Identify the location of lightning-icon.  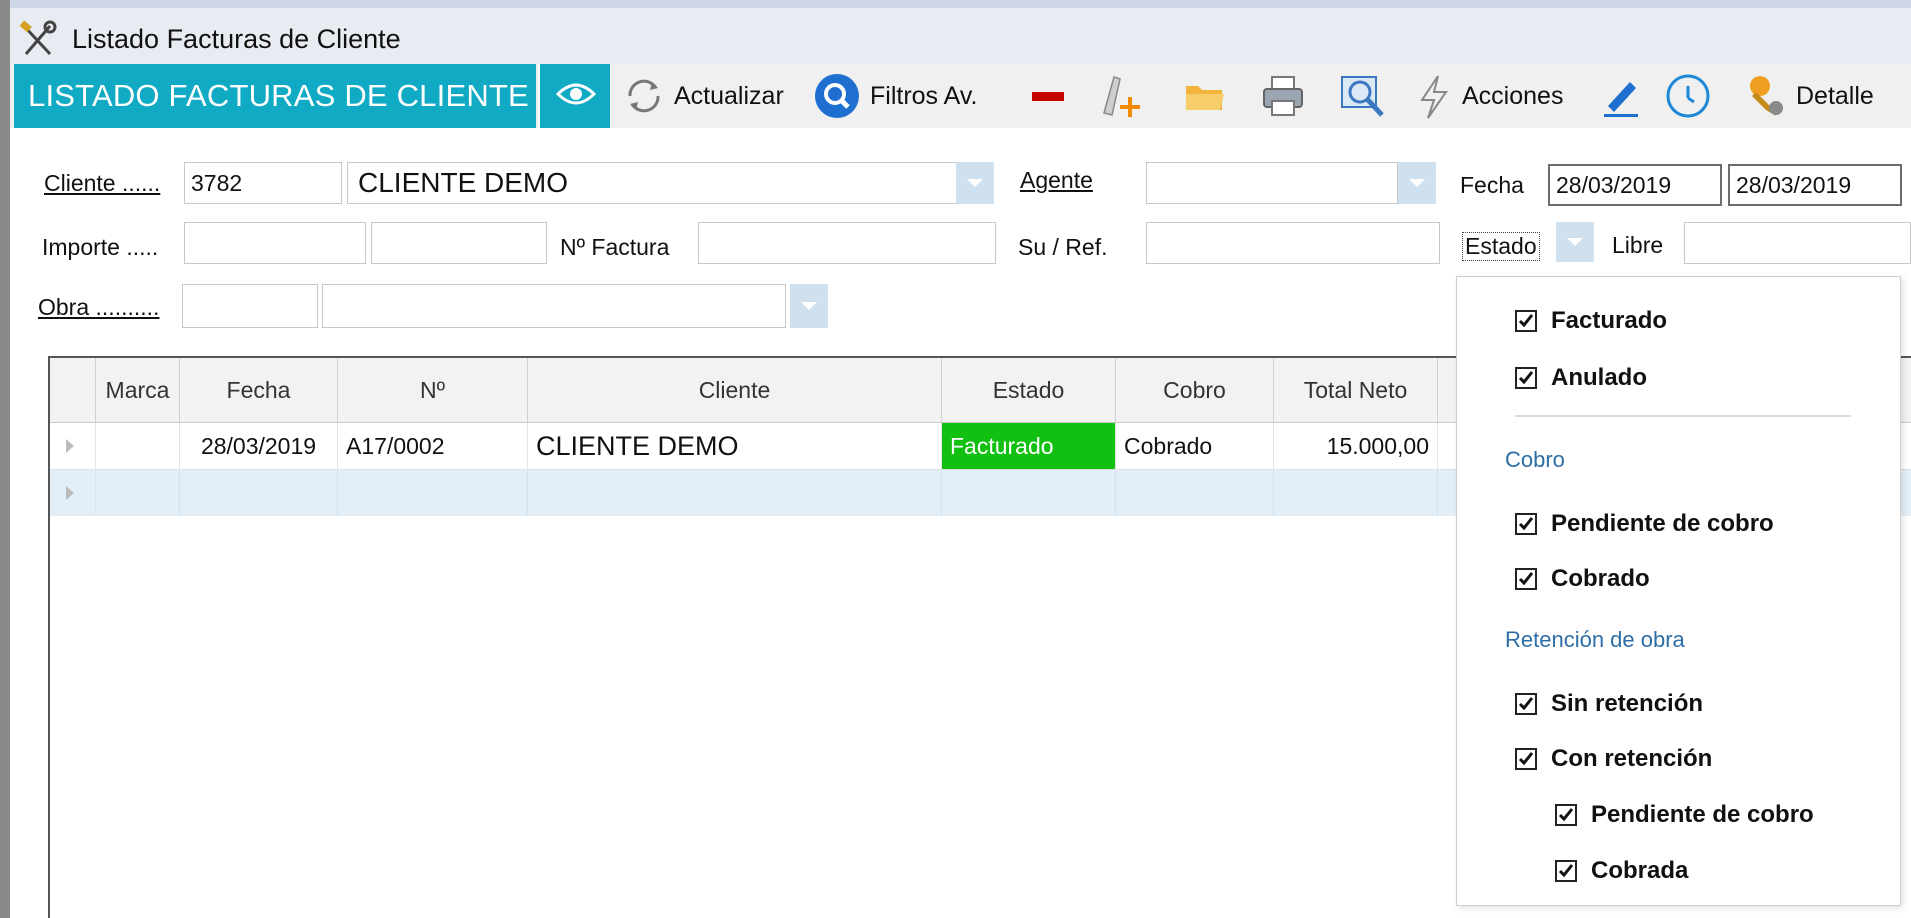
(1434, 97).